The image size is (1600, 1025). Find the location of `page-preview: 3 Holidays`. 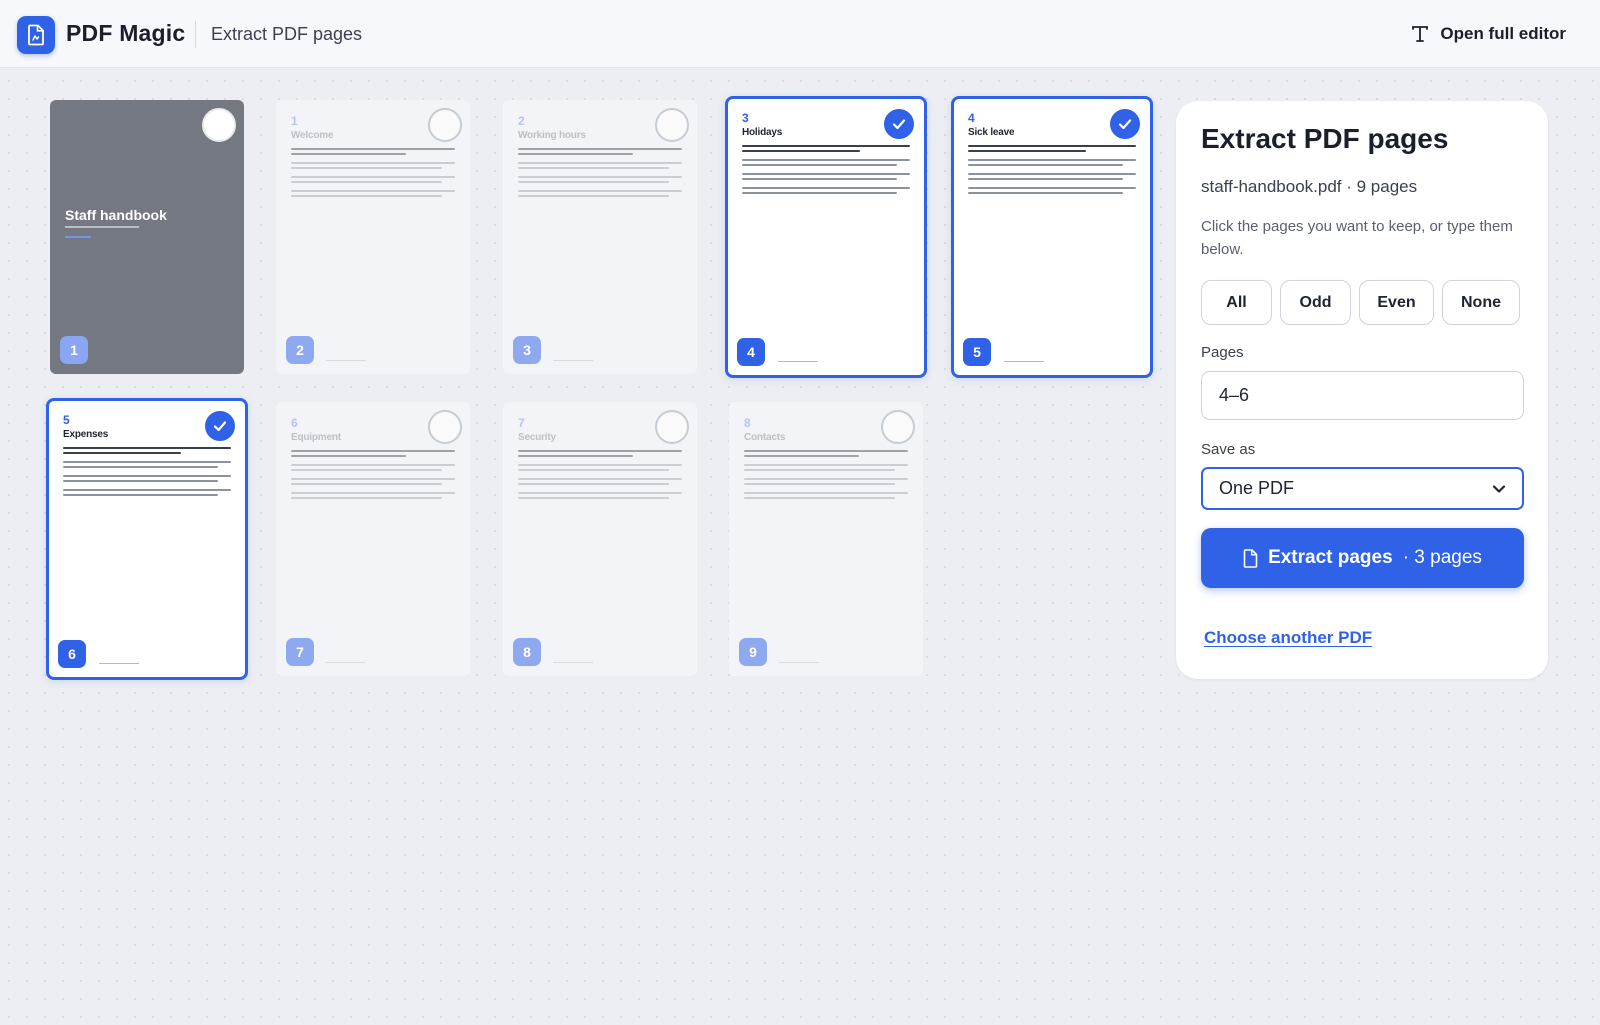

page-preview: 3 Holidays is located at coordinates (826, 237).